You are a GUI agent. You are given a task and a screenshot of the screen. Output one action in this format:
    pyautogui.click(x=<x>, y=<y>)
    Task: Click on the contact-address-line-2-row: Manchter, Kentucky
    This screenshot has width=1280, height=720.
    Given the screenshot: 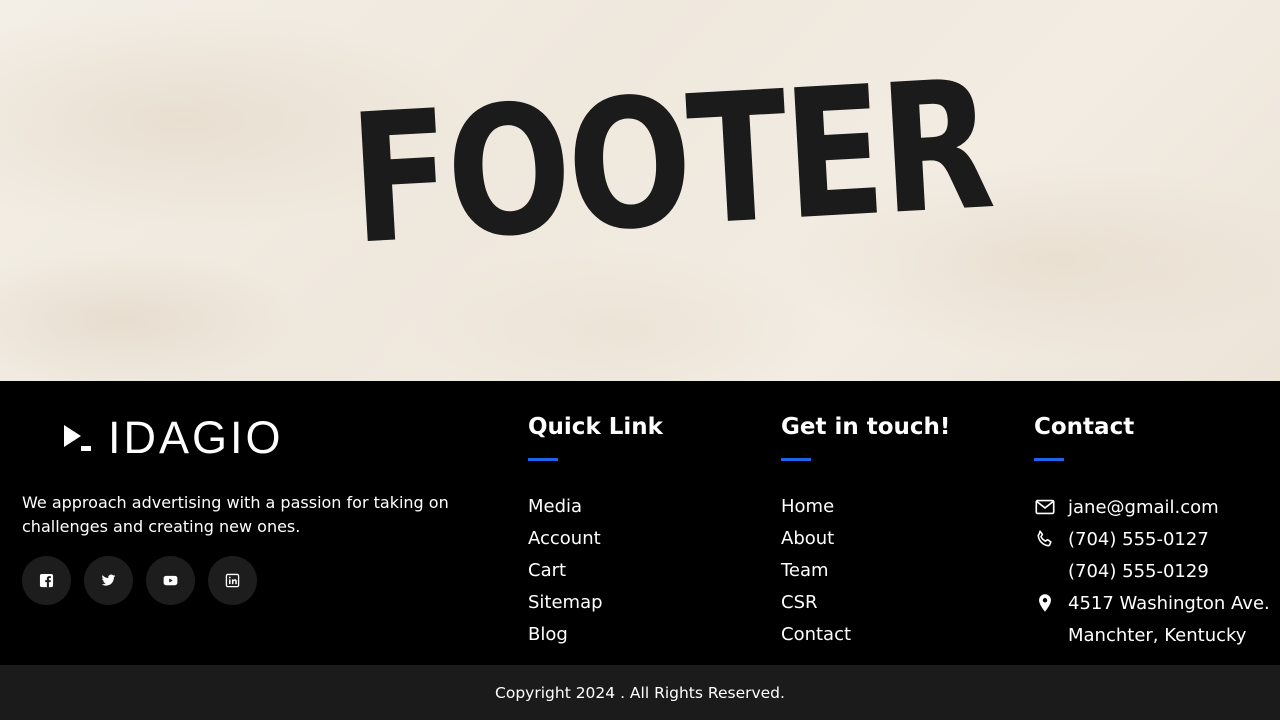 What is the action you would take?
    pyautogui.click(x=1152, y=635)
    